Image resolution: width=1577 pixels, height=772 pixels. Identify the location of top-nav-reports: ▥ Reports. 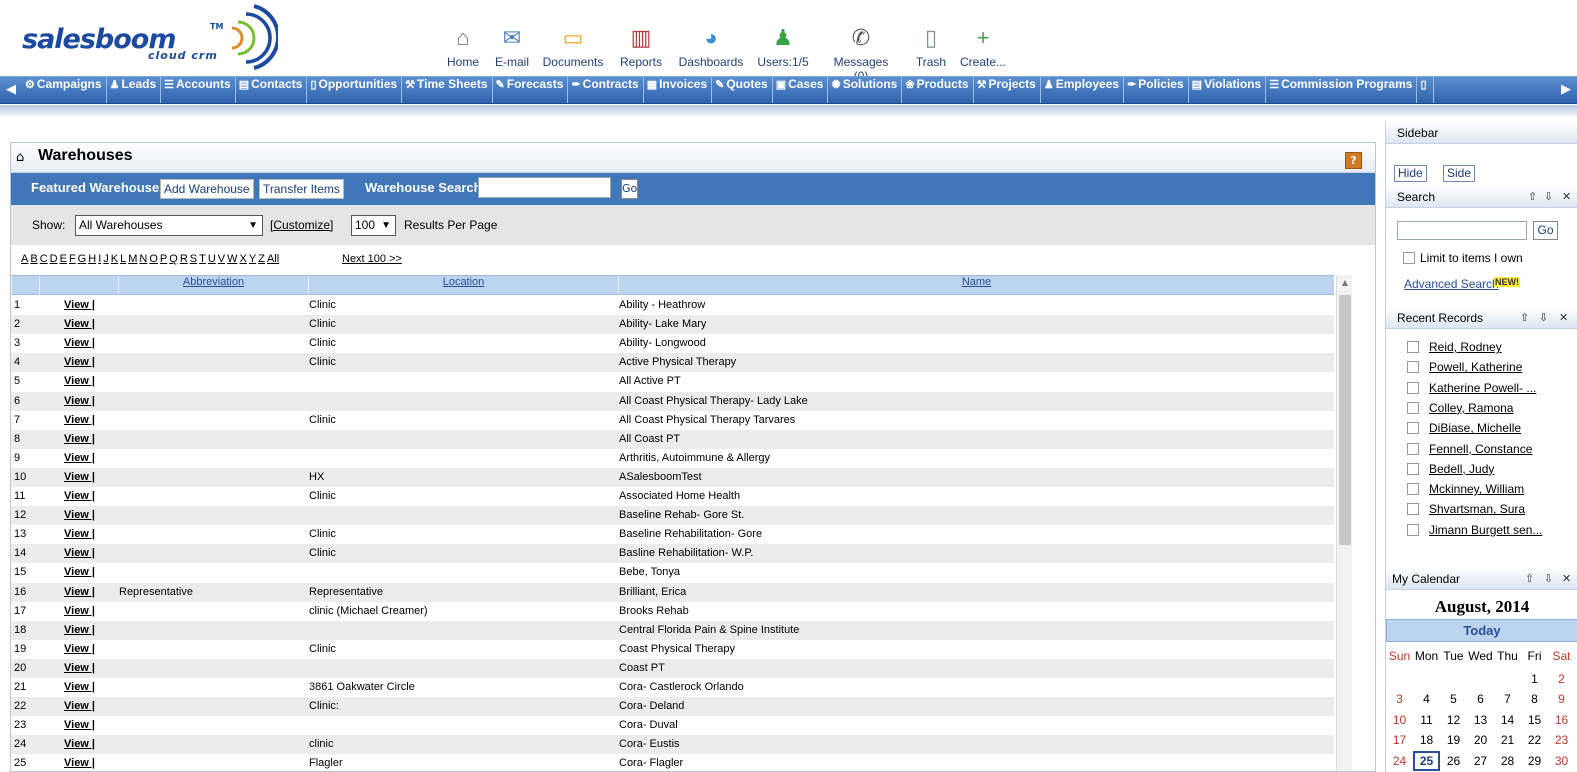
(641, 45).